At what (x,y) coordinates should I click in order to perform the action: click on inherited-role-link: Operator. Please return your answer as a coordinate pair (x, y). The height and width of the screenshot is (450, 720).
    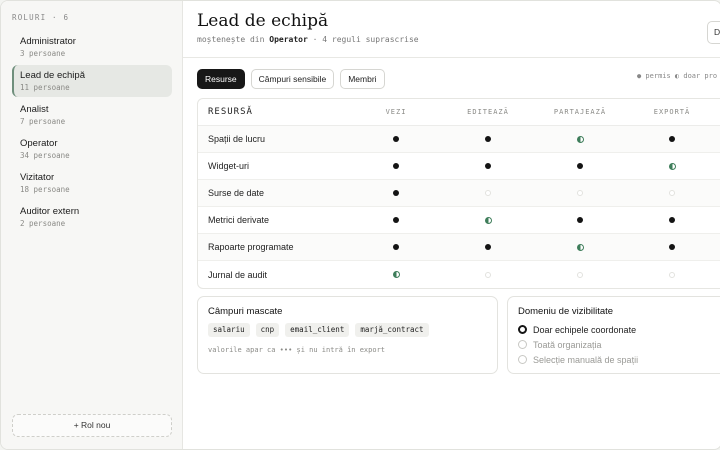
    Looking at the image, I should click on (288, 39).